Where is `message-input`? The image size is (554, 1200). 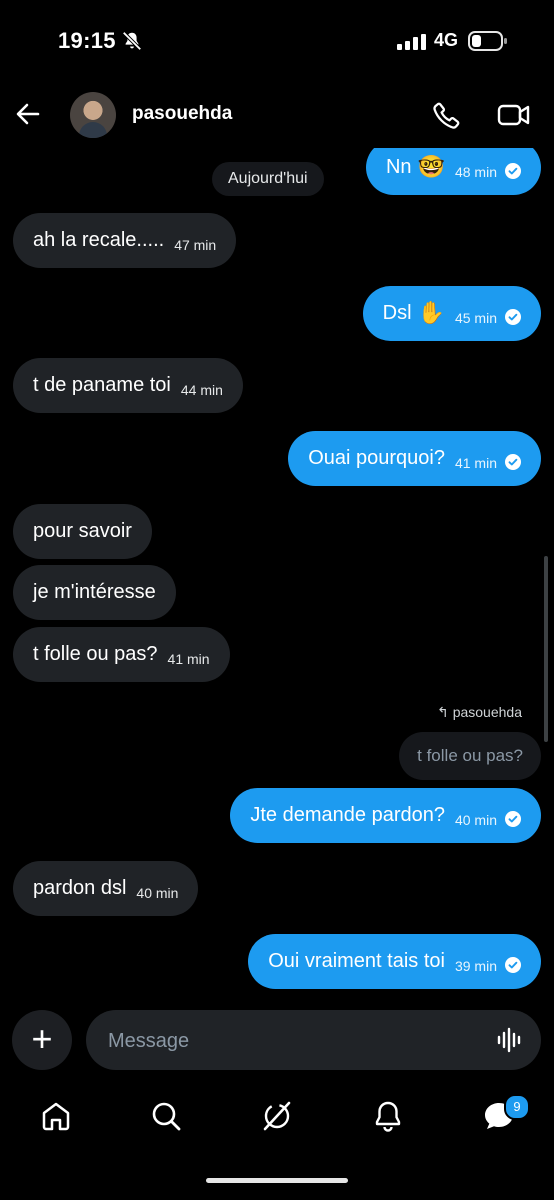
message-input is located at coordinates (293, 1041).